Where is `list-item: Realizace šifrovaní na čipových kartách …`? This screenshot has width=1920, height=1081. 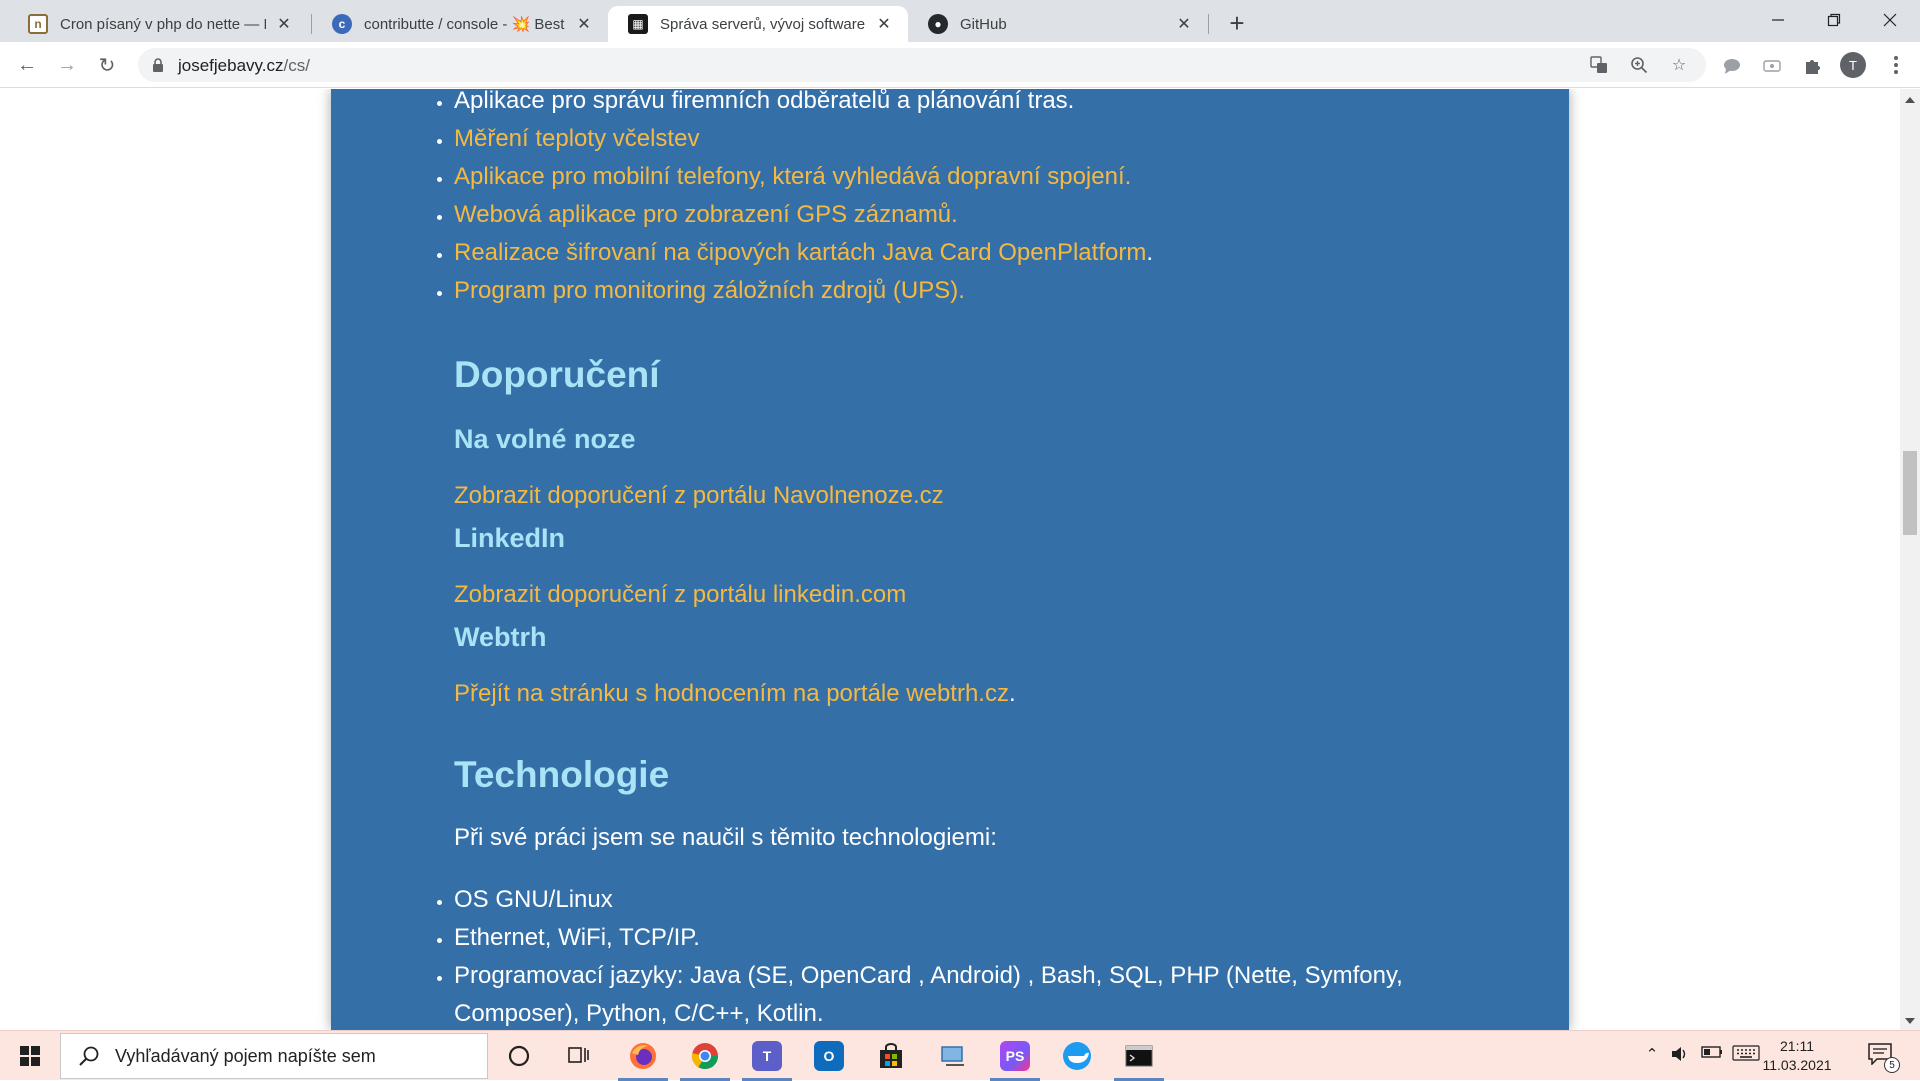
list-item: Realizace šifrovaní na čipových kartách … is located at coordinates (803, 253).